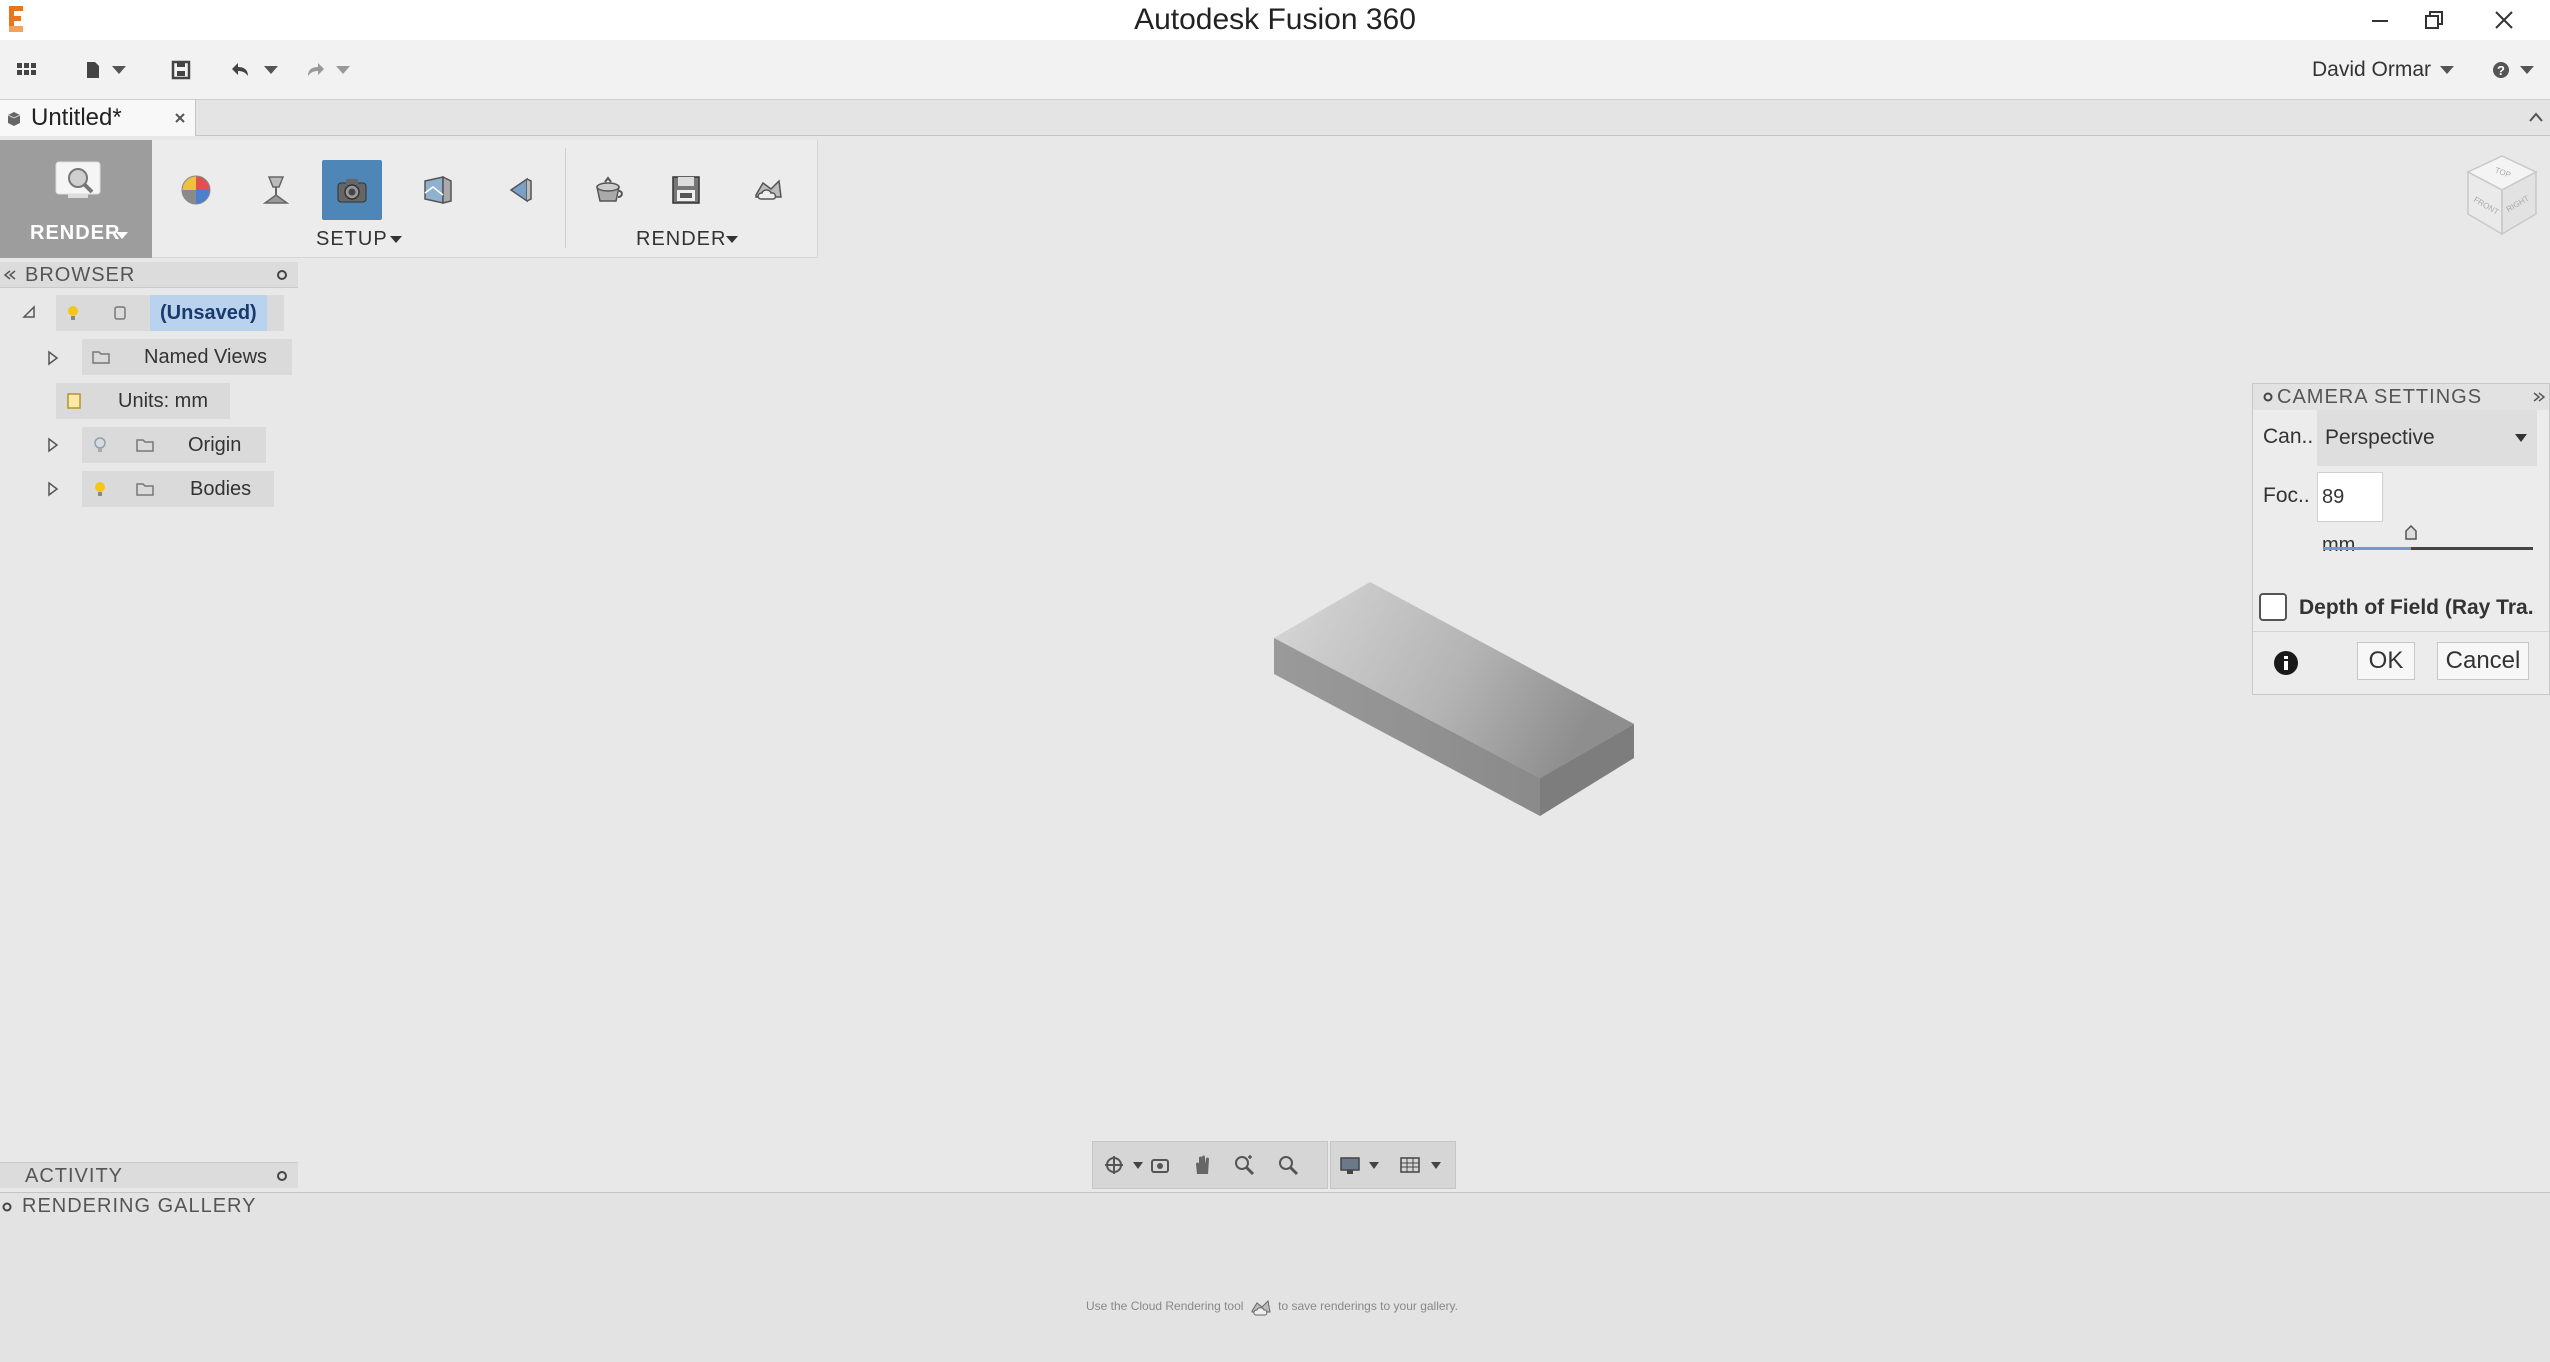 The image size is (2550, 1362). I want to click on viewcube: TOP FRONT RIGHT, so click(2500, 195).